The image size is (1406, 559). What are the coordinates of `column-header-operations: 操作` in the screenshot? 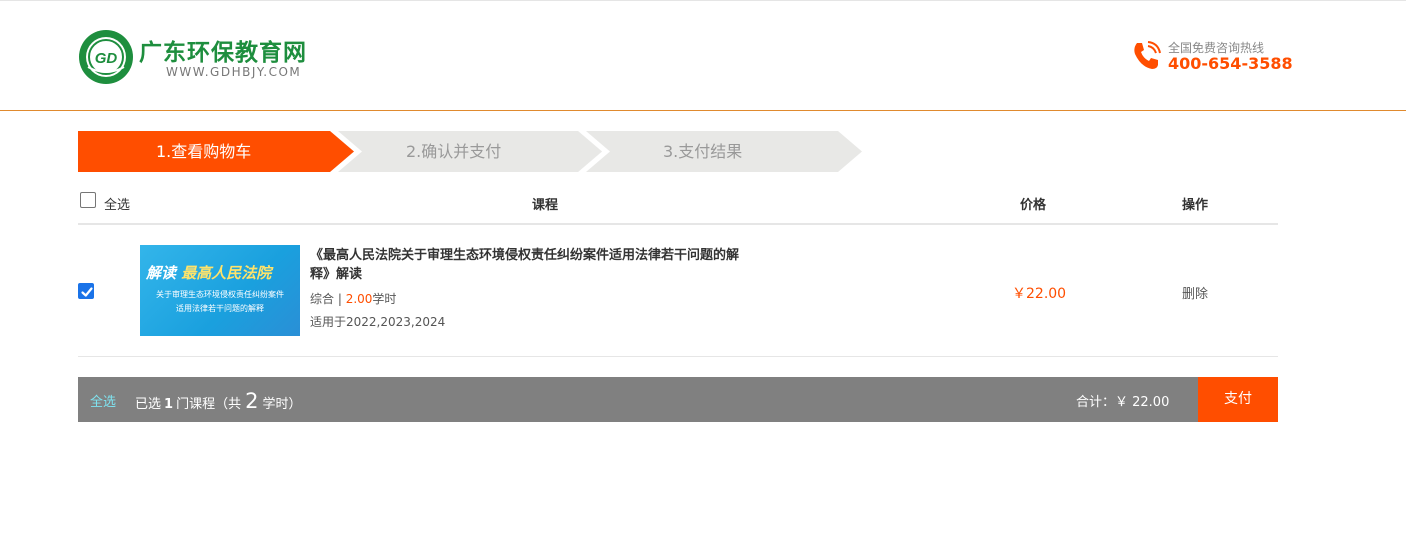 It's located at (1195, 205).